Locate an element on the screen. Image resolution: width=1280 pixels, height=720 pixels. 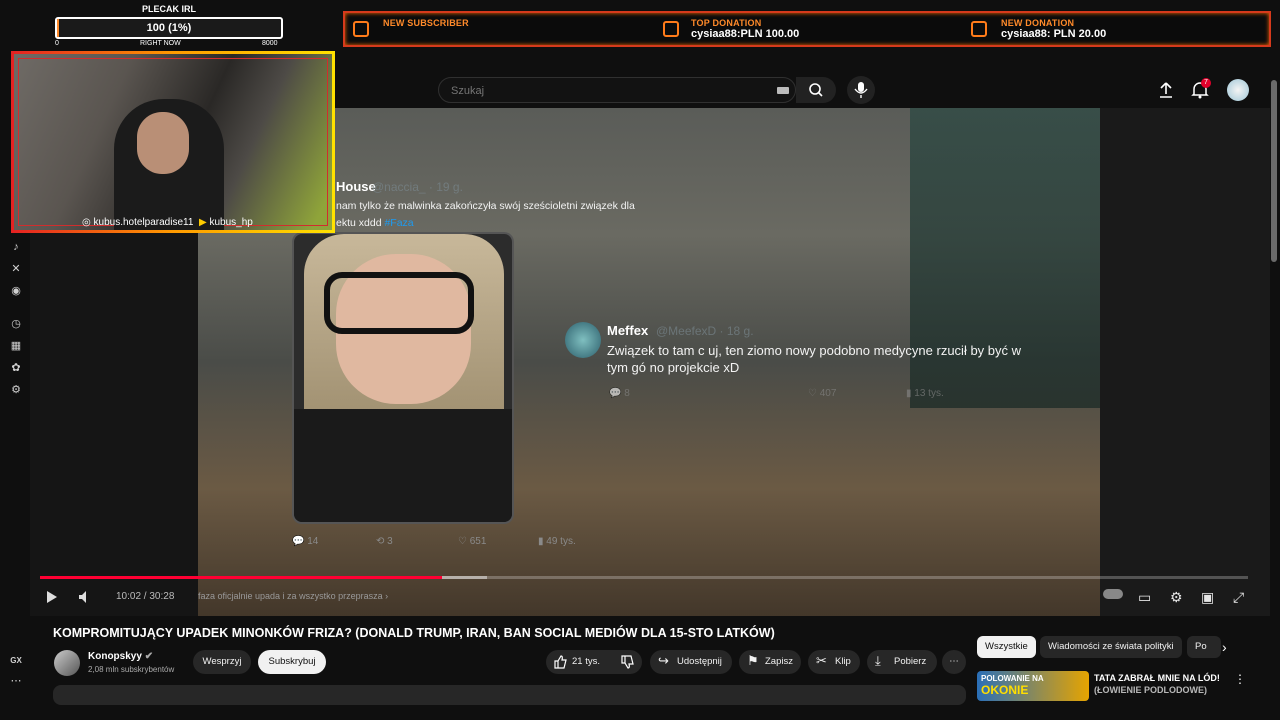
alert-new-donation: NEW DONATION cysiaa88: PLN 20.00 is located at coordinates (1119, 29).